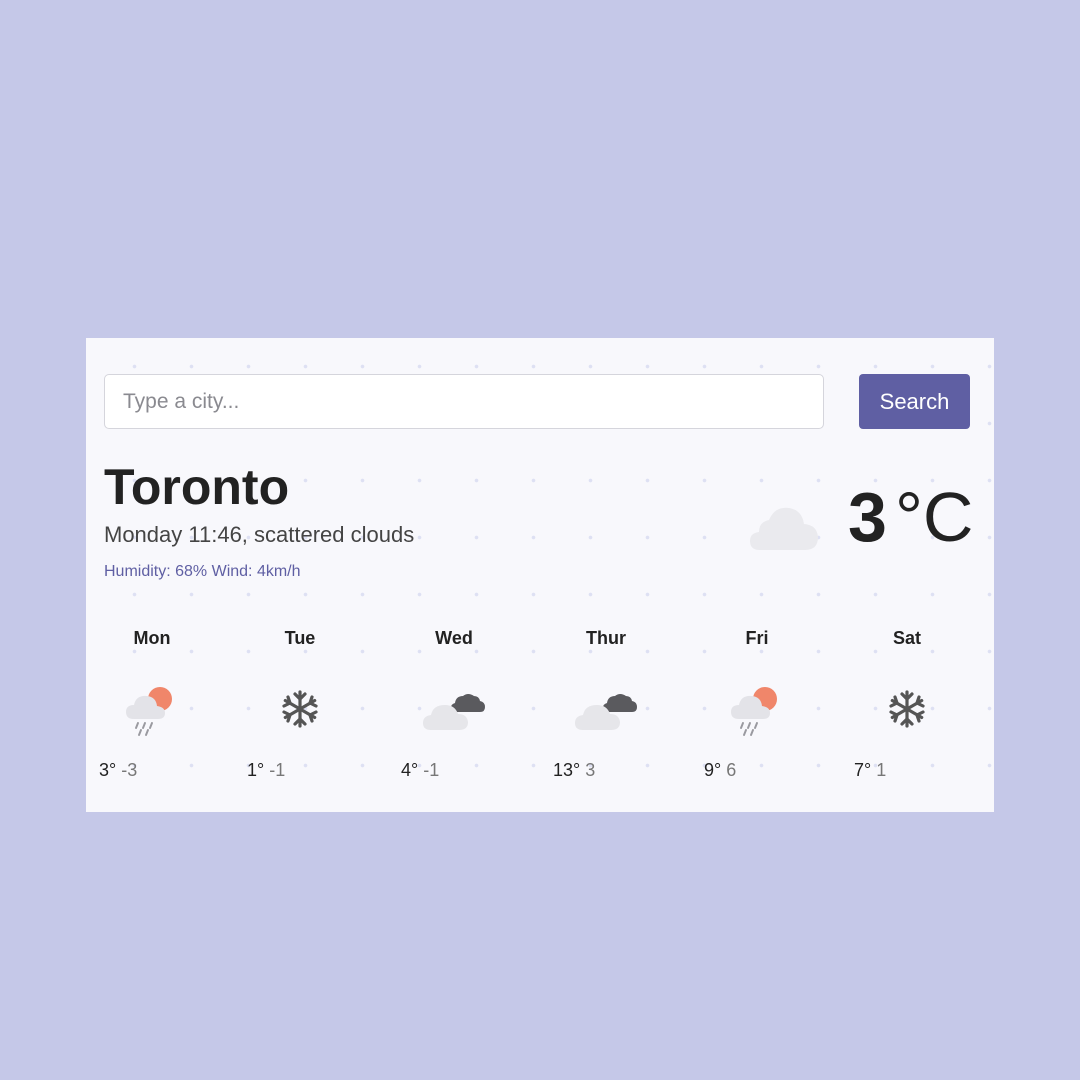 The height and width of the screenshot is (1080, 1080). I want to click on forecast-day: Thur 13° 3, so click(606, 704).